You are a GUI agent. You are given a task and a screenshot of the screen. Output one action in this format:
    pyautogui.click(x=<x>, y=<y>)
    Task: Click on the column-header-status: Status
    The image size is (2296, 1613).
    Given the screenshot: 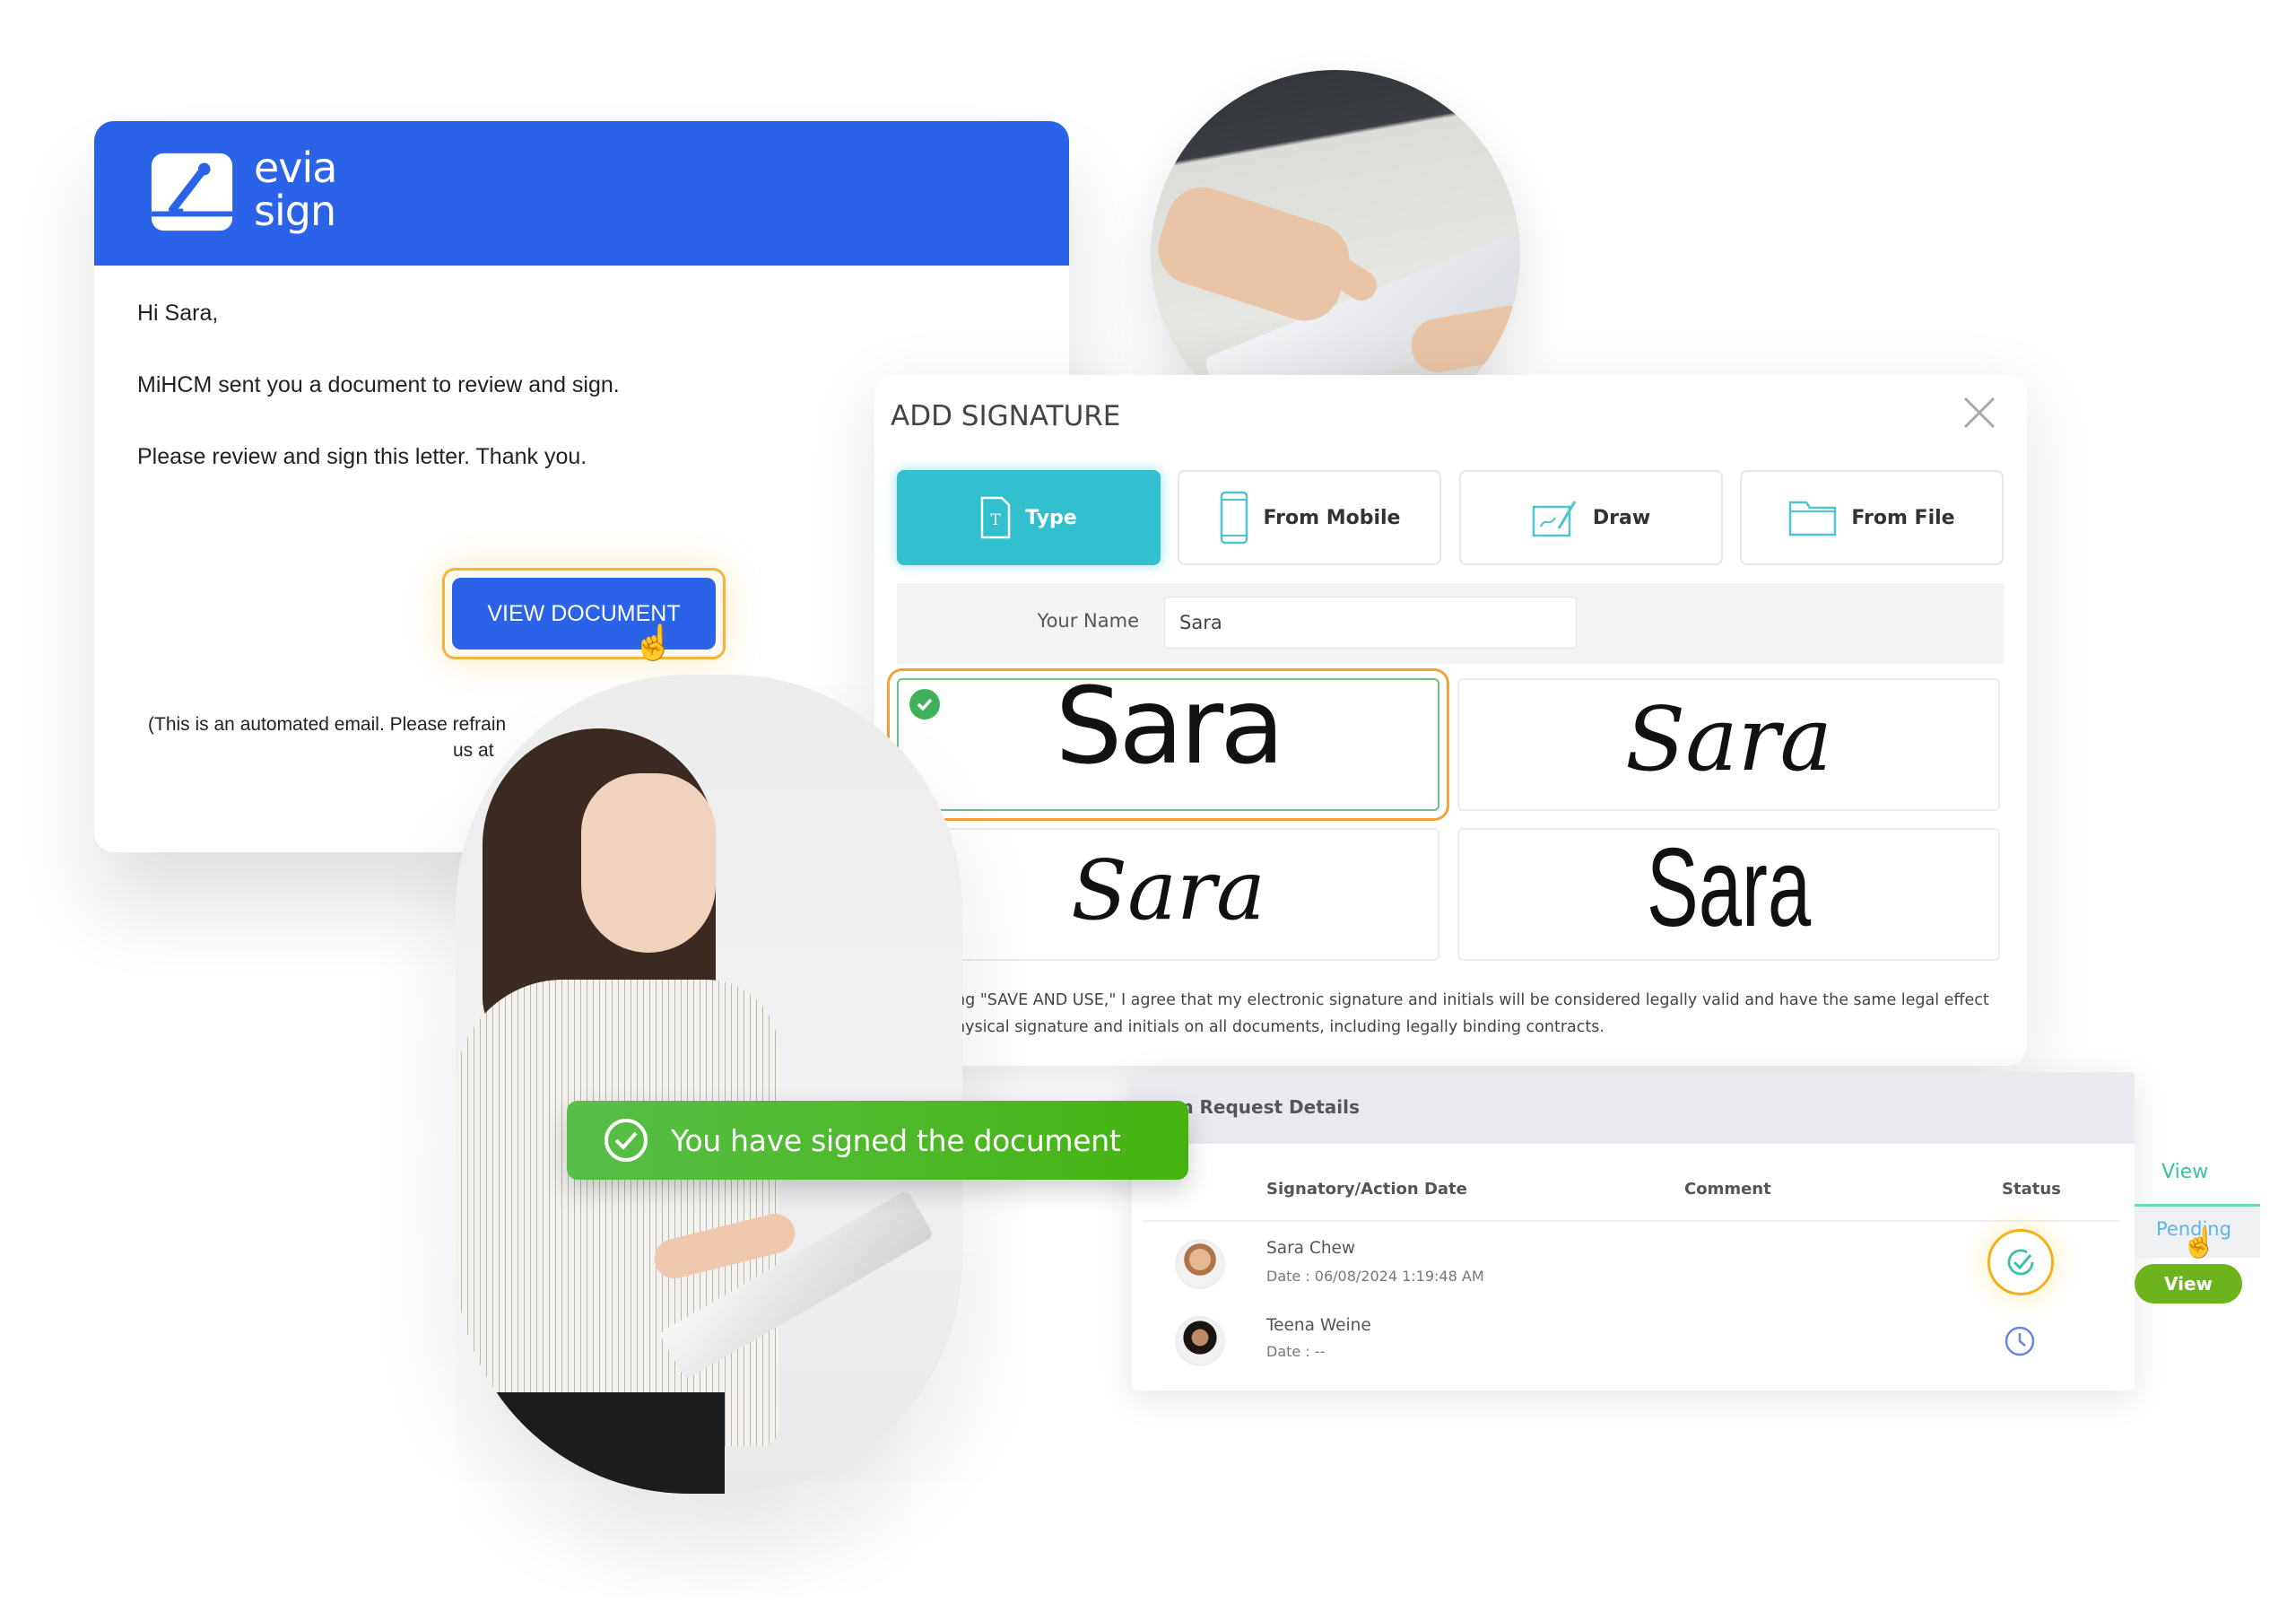 What is the action you would take?
    pyautogui.click(x=2031, y=1189)
    